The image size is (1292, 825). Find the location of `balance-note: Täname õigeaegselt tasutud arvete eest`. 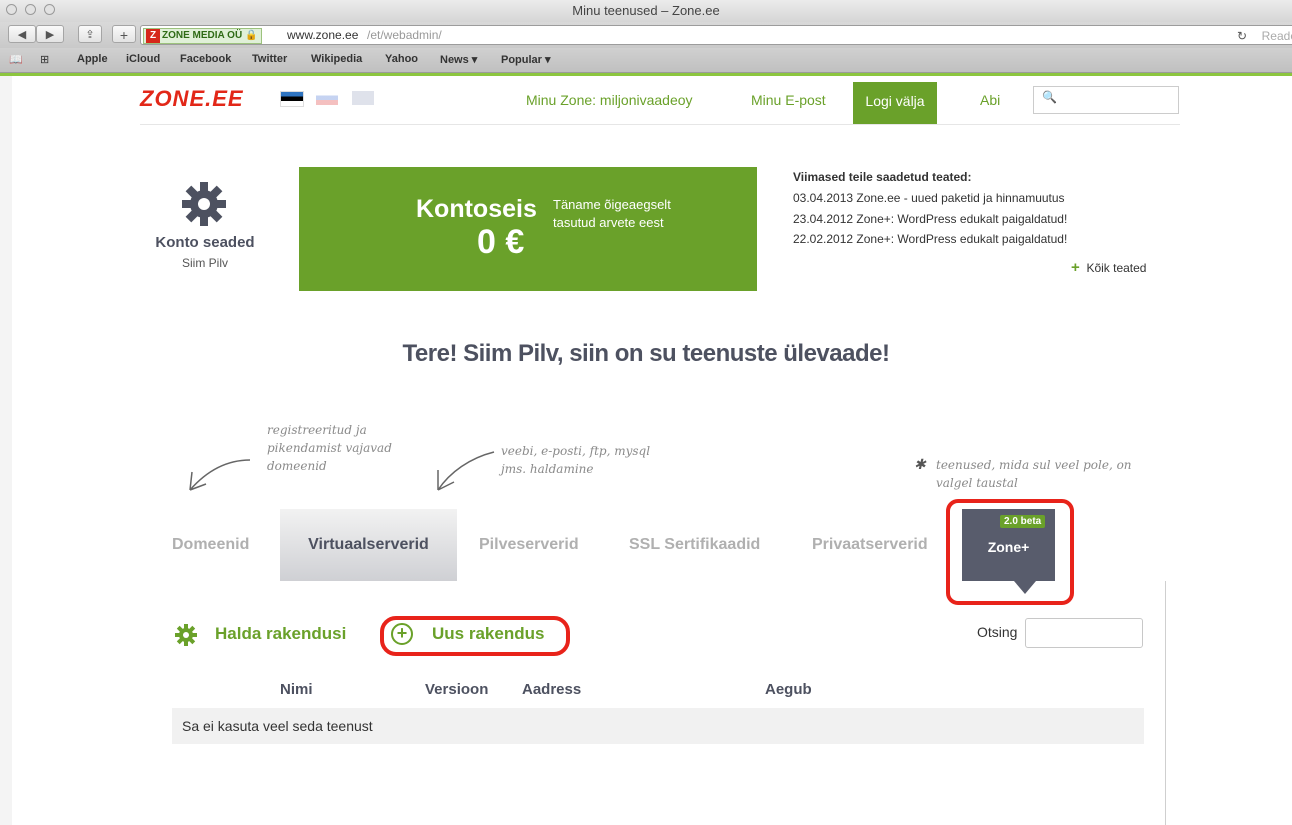

balance-note: Täname õigeaegselt tasutud arvete eest is located at coordinates (612, 213).